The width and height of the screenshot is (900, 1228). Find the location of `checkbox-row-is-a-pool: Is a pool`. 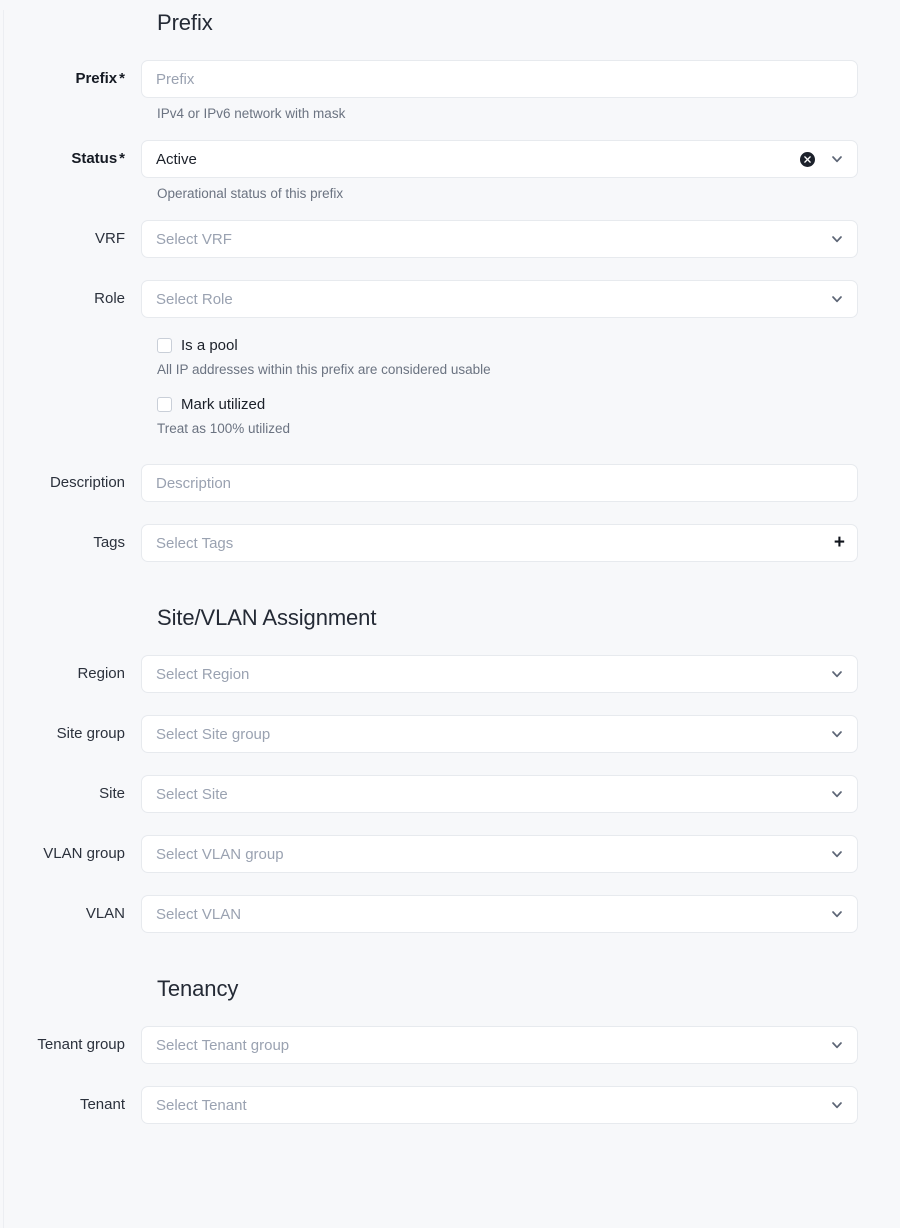

checkbox-row-is-a-pool: Is a pool is located at coordinates (450, 345).